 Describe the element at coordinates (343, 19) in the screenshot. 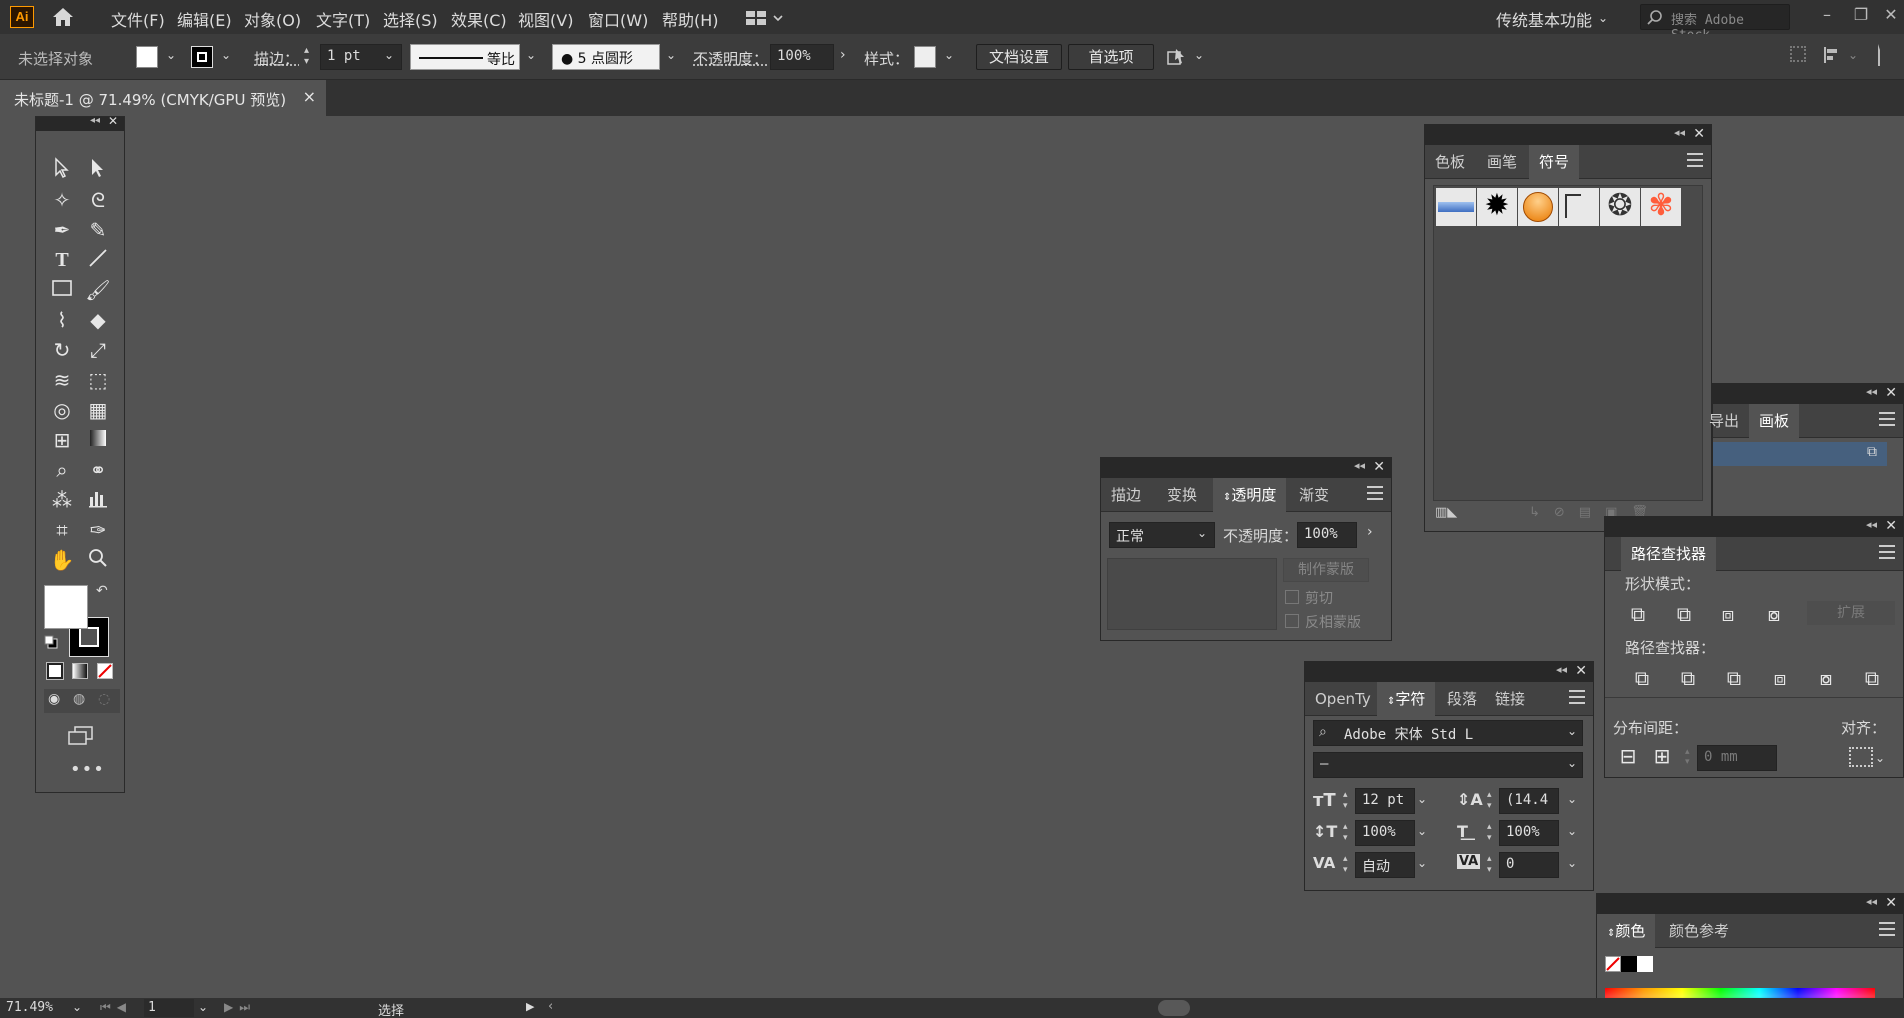

I see `menu-type: 文字(T)` at that location.